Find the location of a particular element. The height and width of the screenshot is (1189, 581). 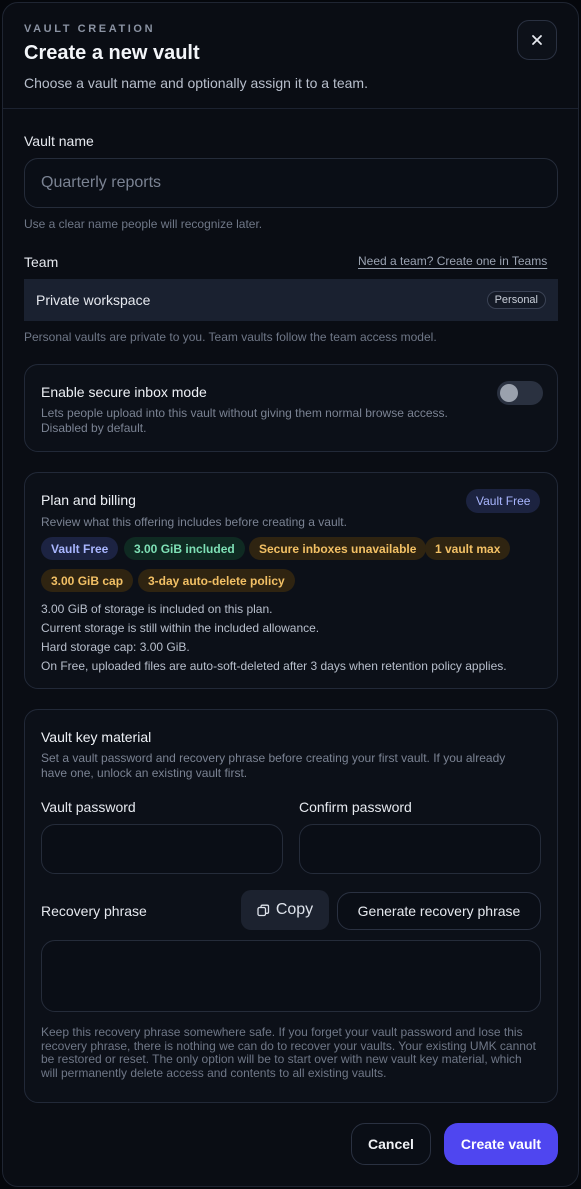

copy-button: Copy is located at coordinates (285, 910).